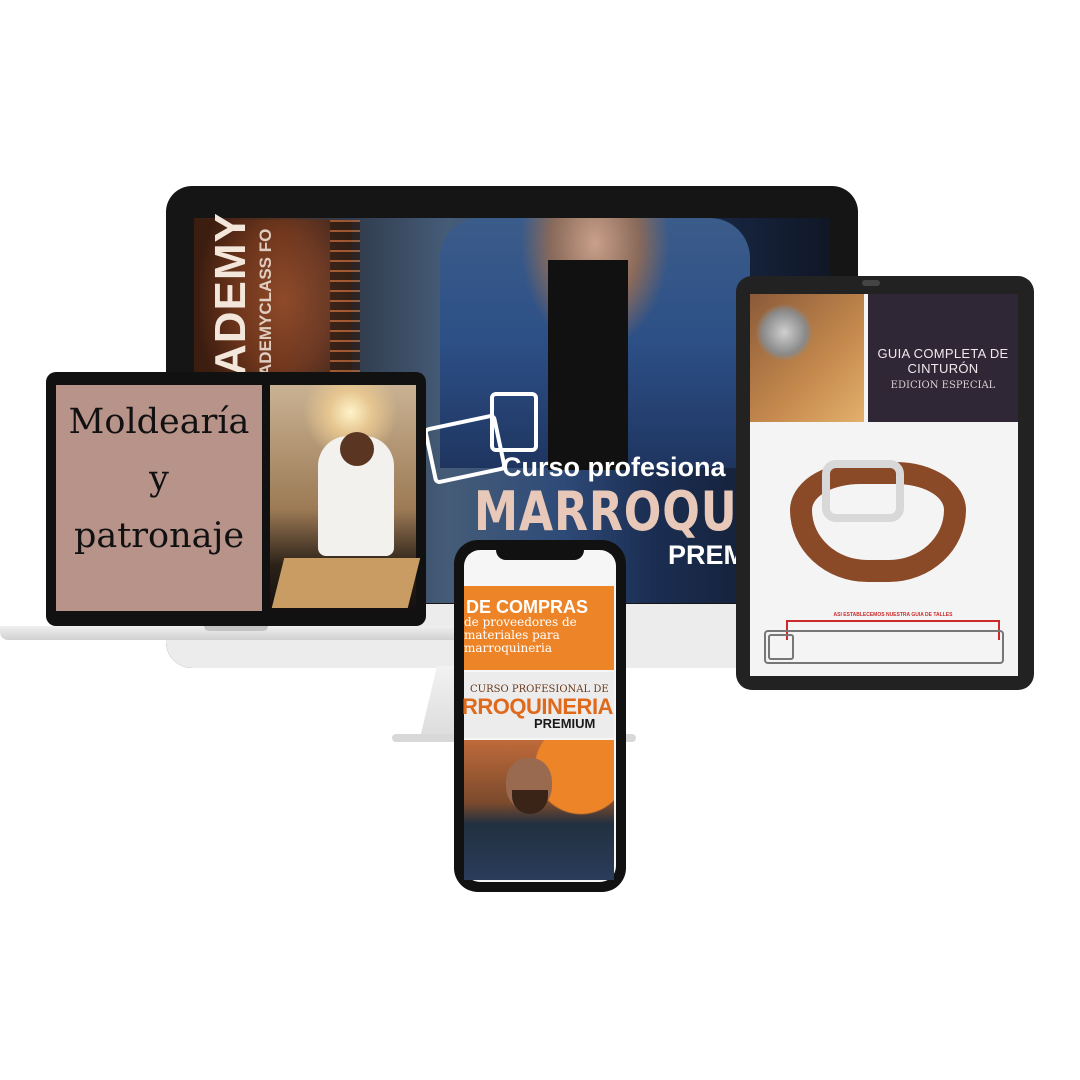 This screenshot has height=1080, width=1080. Describe the element at coordinates (943, 361) in the screenshot. I see `guide-title: GUIA COMPLETA DE CINTURÓN` at that location.